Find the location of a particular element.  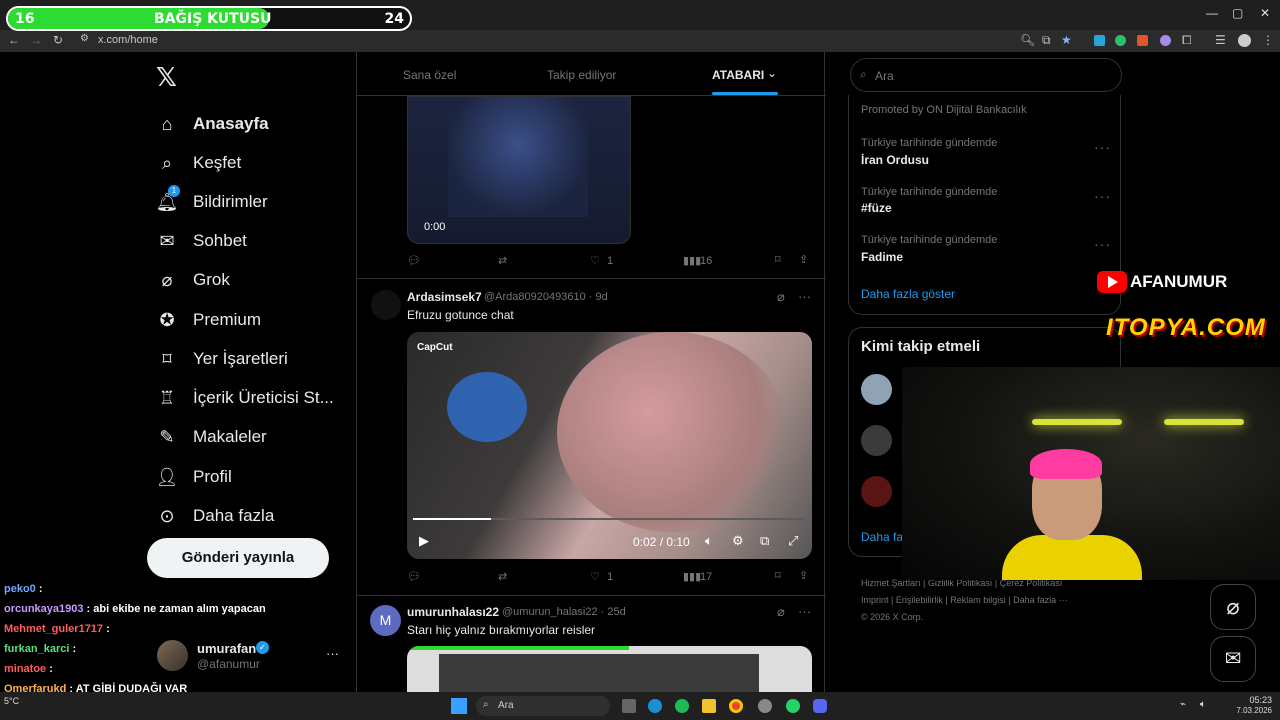

x-logo: 𝕏 is located at coordinates (166, 77).